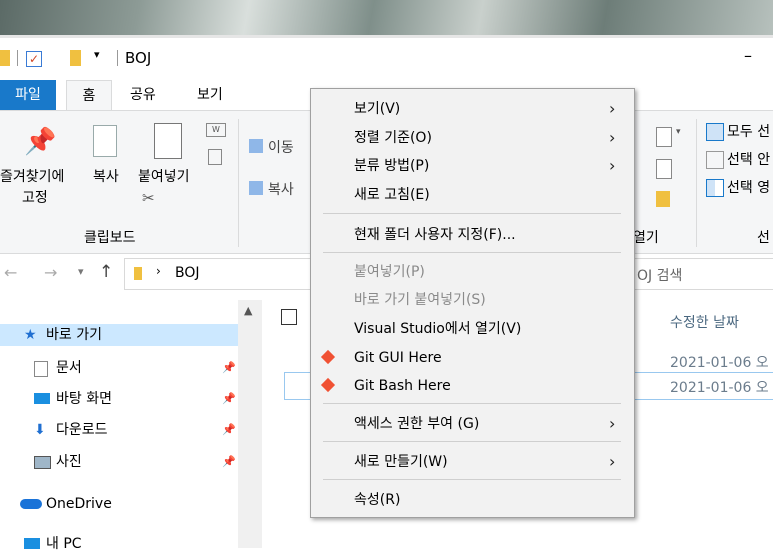 This screenshot has width=773, height=555. Describe the element at coordinates (472, 462) in the screenshot. I see `menu-item-new: 새로 만들기(W) ›` at that location.